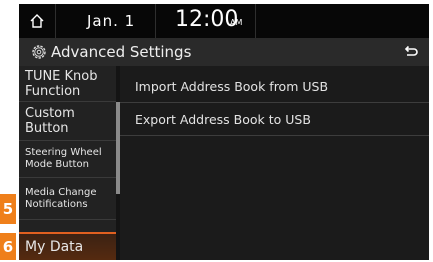 The width and height of the screenshot is (433, 262). I want to click on status-bar: Jan. 1 12:00 AM, so click(224, 21).